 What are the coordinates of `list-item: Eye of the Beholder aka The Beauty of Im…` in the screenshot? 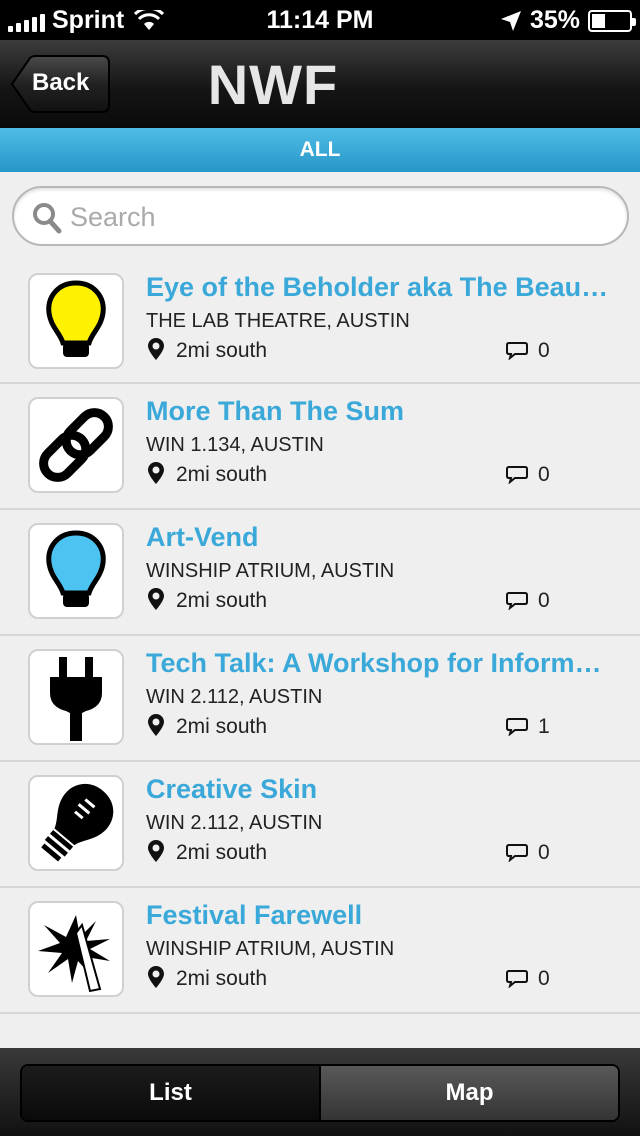 It's located at (320, 322).